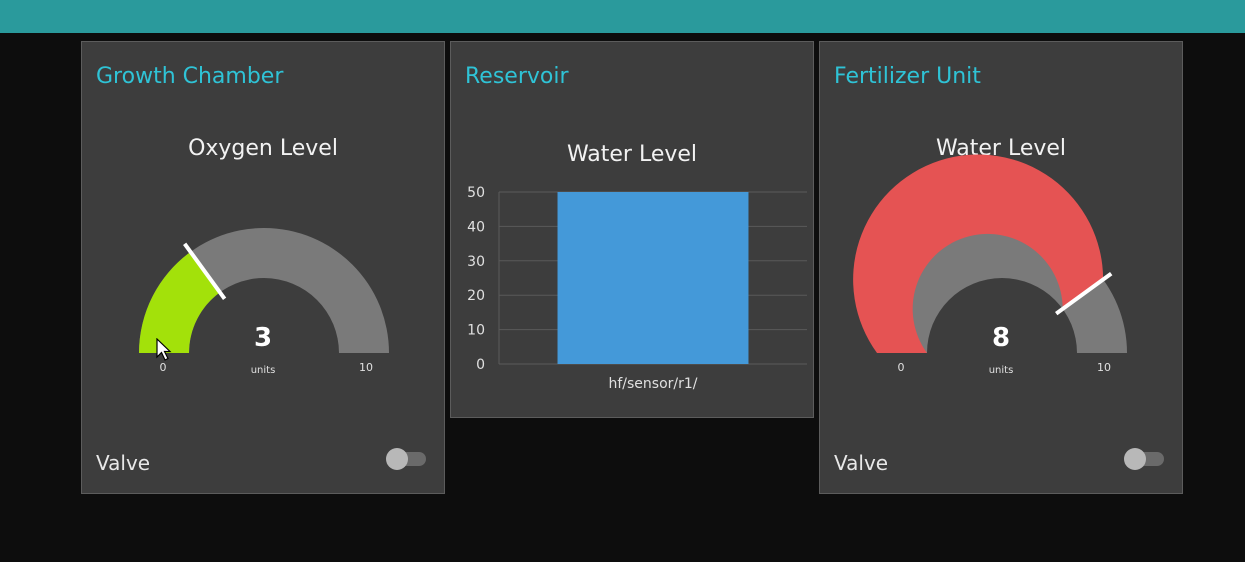 This screenshot has width=1245, height=562. Describe the element at coordinates (653, 278) in the screenshot. I see `bar` at that location.